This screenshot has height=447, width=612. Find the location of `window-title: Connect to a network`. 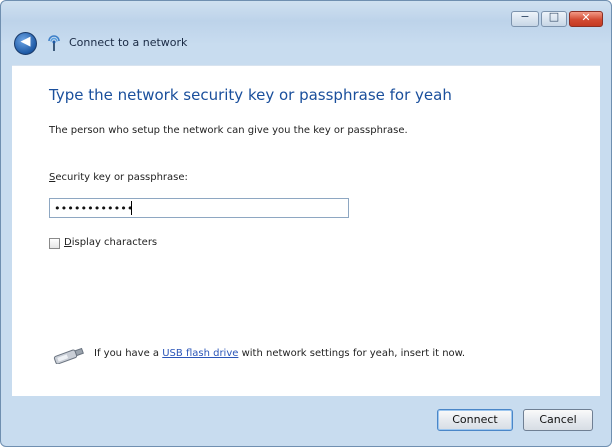

window-title: Connect to a network is located at coordinates (128, 42).